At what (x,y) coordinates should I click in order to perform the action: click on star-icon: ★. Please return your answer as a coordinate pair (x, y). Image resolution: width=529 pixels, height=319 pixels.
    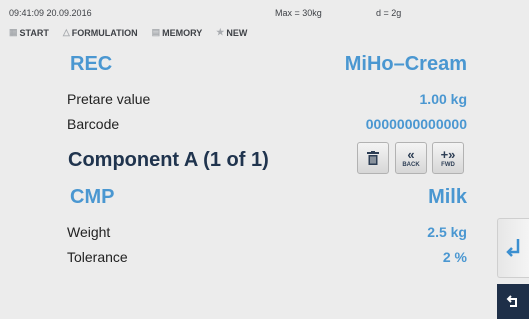
    Looking at the image, I should click on (220, 32).